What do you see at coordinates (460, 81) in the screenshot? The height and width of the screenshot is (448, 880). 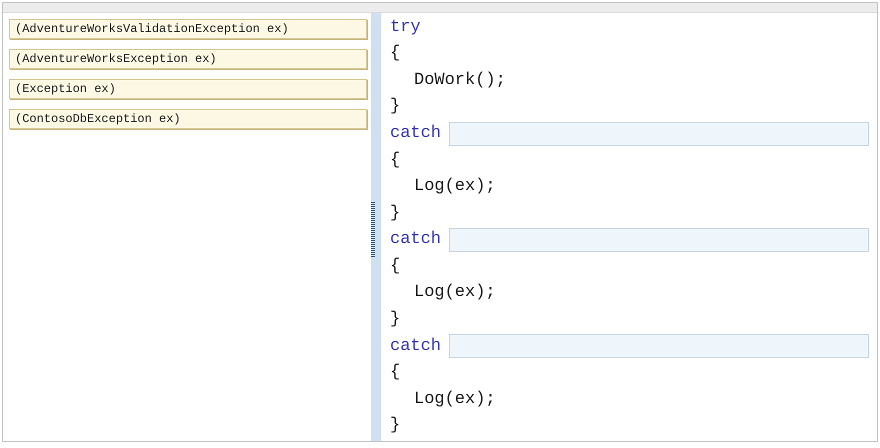 I see `code-statement: DoWork();` at bounding box center [460, 81].